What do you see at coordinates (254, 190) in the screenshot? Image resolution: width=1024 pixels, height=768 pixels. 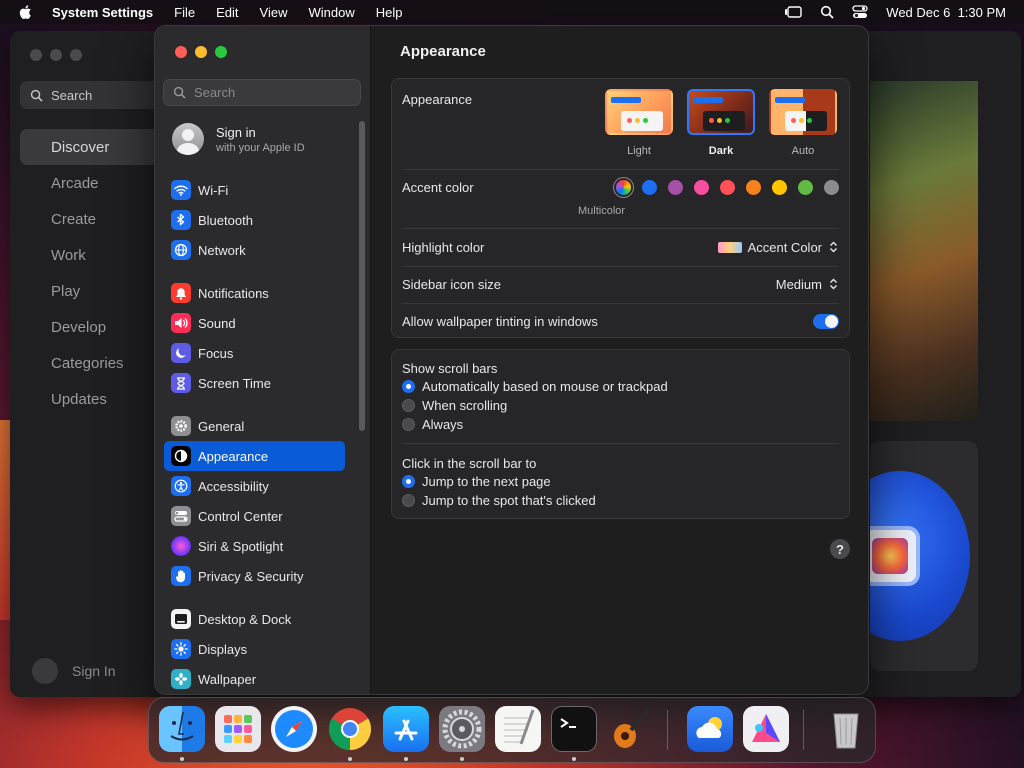 I see `sidebar-item-wifi: Wi-Fi` at bounding box center [254, 190].